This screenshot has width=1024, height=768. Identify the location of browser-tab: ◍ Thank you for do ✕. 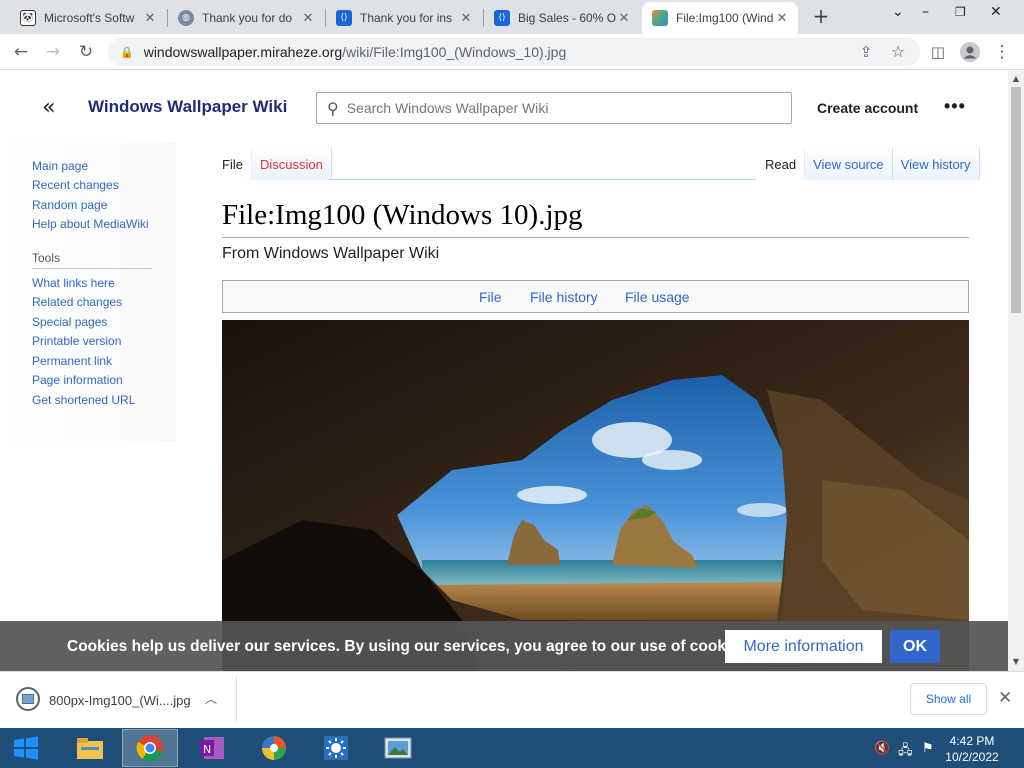
(246, 18).